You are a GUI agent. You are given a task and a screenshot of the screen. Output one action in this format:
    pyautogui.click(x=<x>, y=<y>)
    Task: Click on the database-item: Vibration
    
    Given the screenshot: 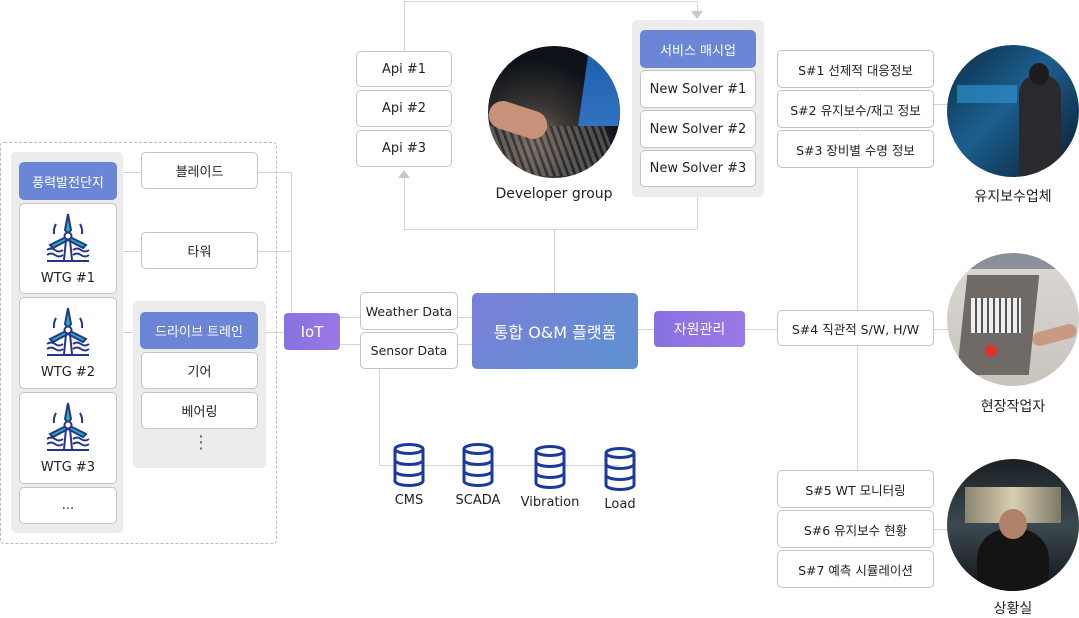 What is the action you would take?
    pyautogui.click(x=550, y=477)
    